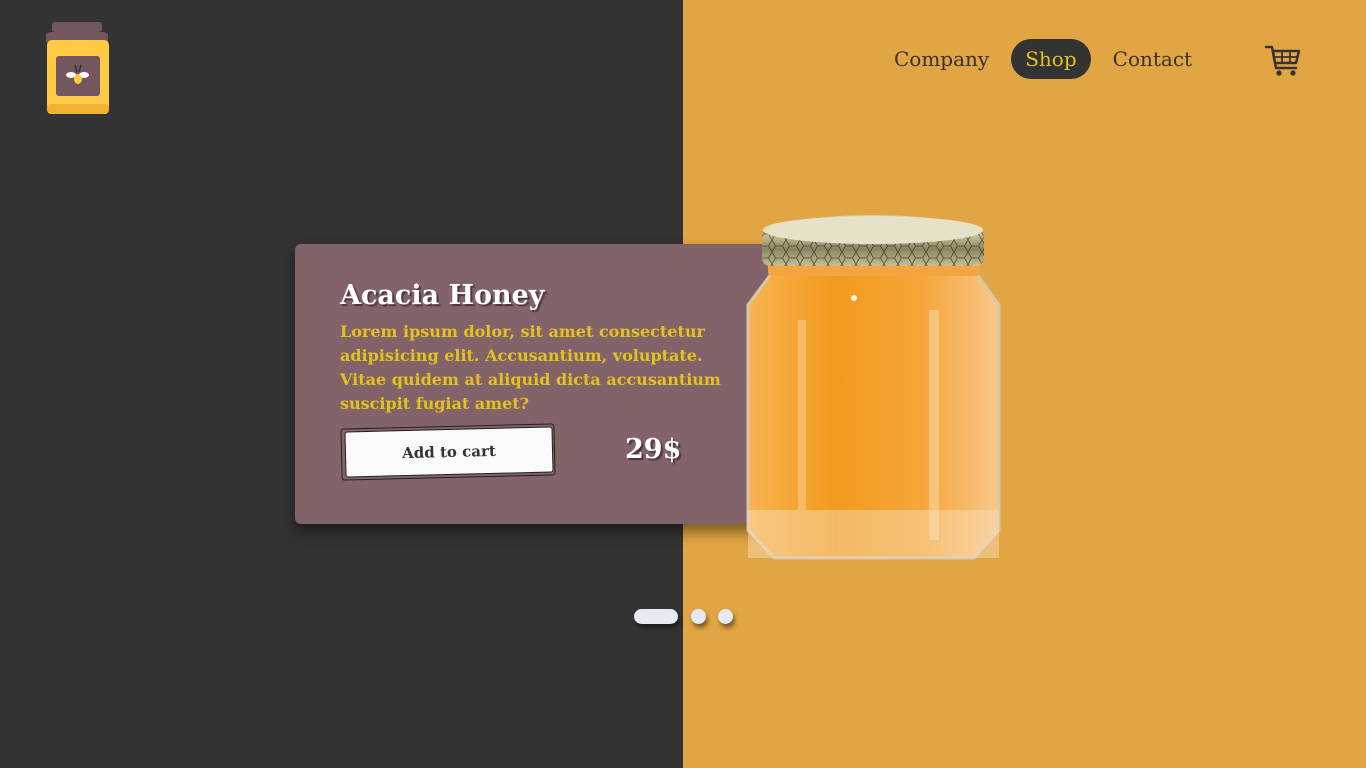 The height and width of the screenshot is (768, 1366). Describe the element at coordinates (874, 388) in the screenshot. I see `honey-jar-image` at that location.